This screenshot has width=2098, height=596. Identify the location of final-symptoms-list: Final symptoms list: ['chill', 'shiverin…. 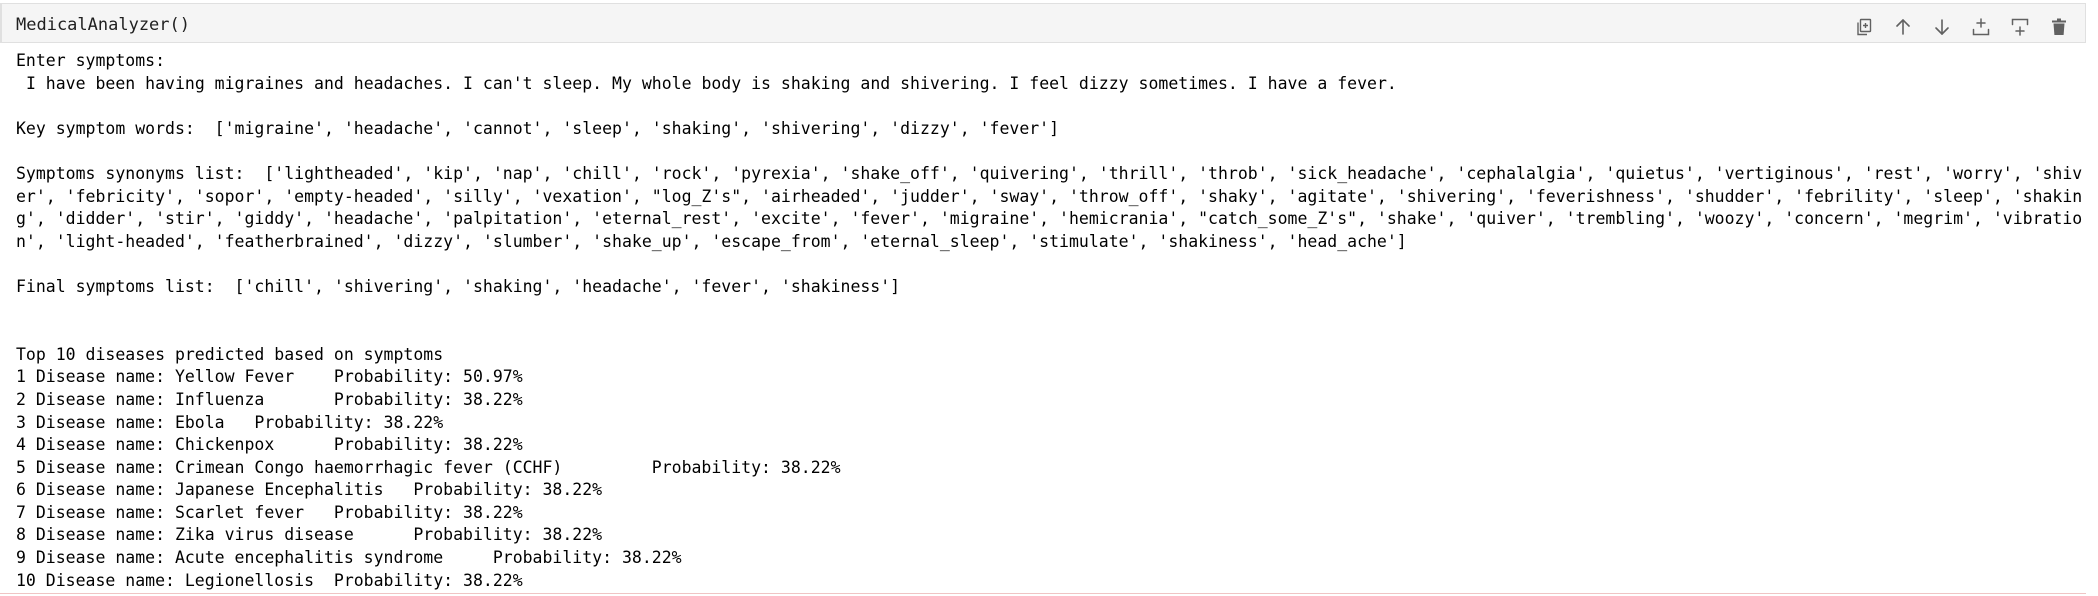
(458, 286).